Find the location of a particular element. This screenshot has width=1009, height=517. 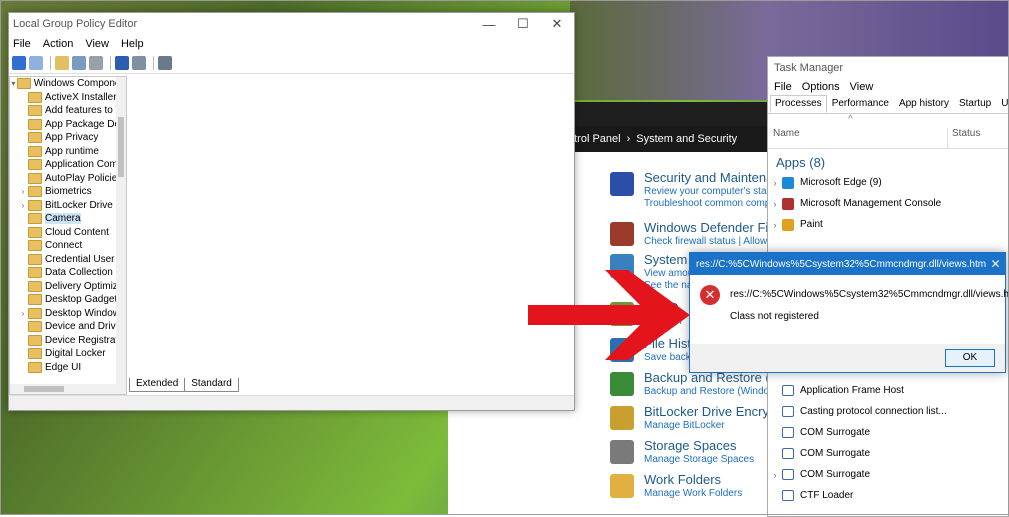

red-arrow-annotation is located at coordinates (609, 315).